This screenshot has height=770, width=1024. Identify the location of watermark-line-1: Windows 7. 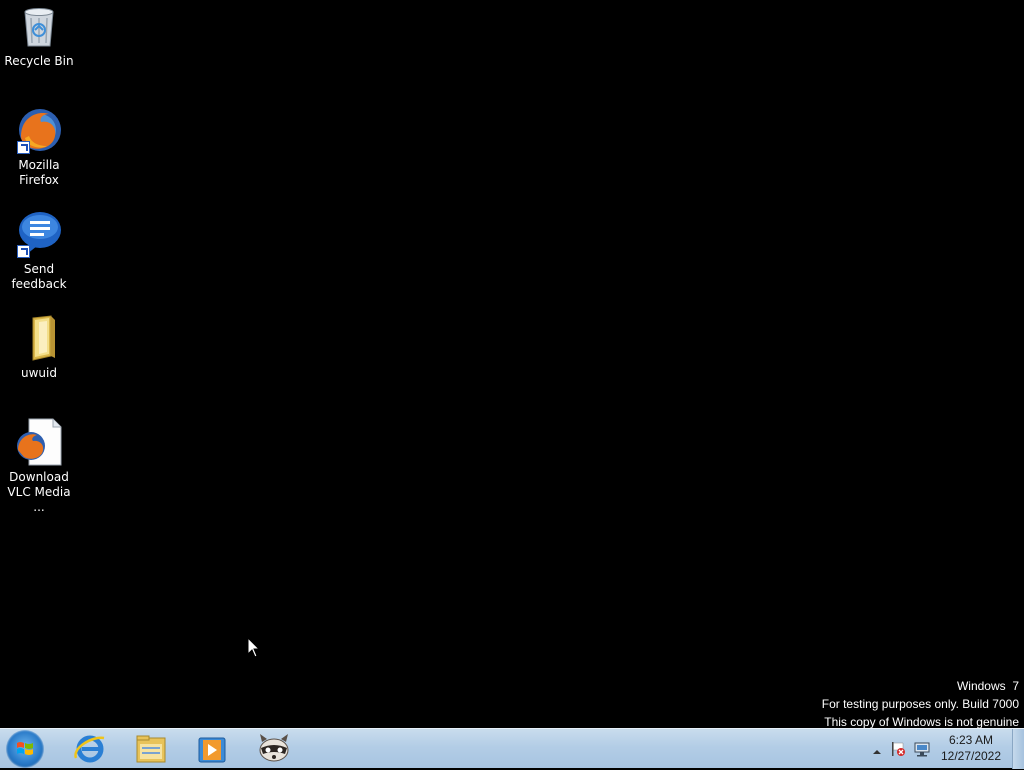
(987, 686).